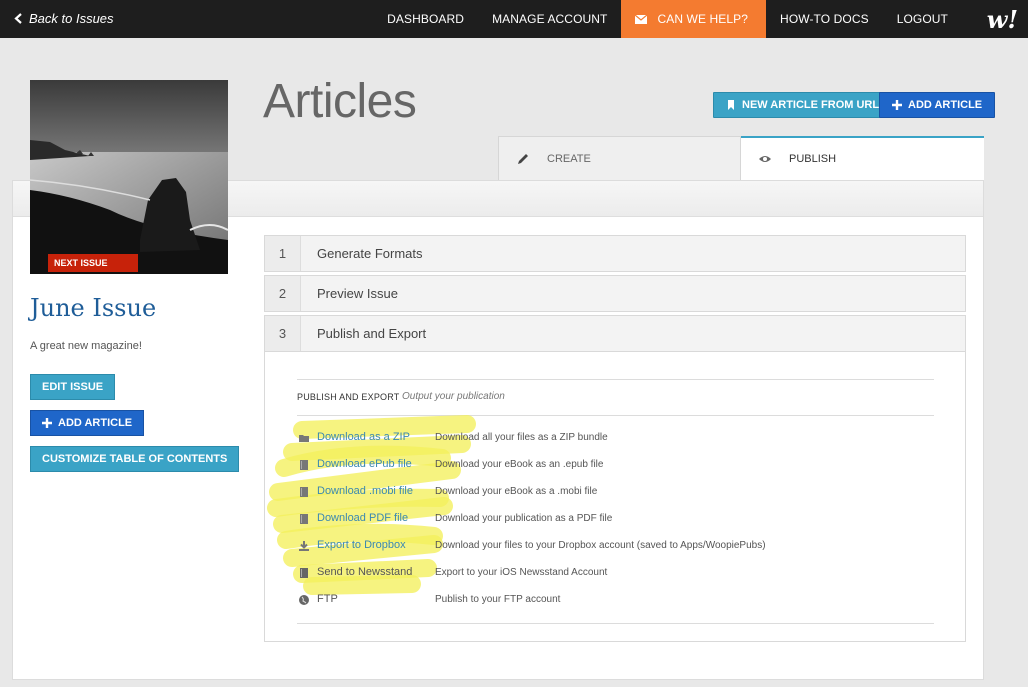  I want to click on section-subtitle: Output your publication, so click(453, 396).